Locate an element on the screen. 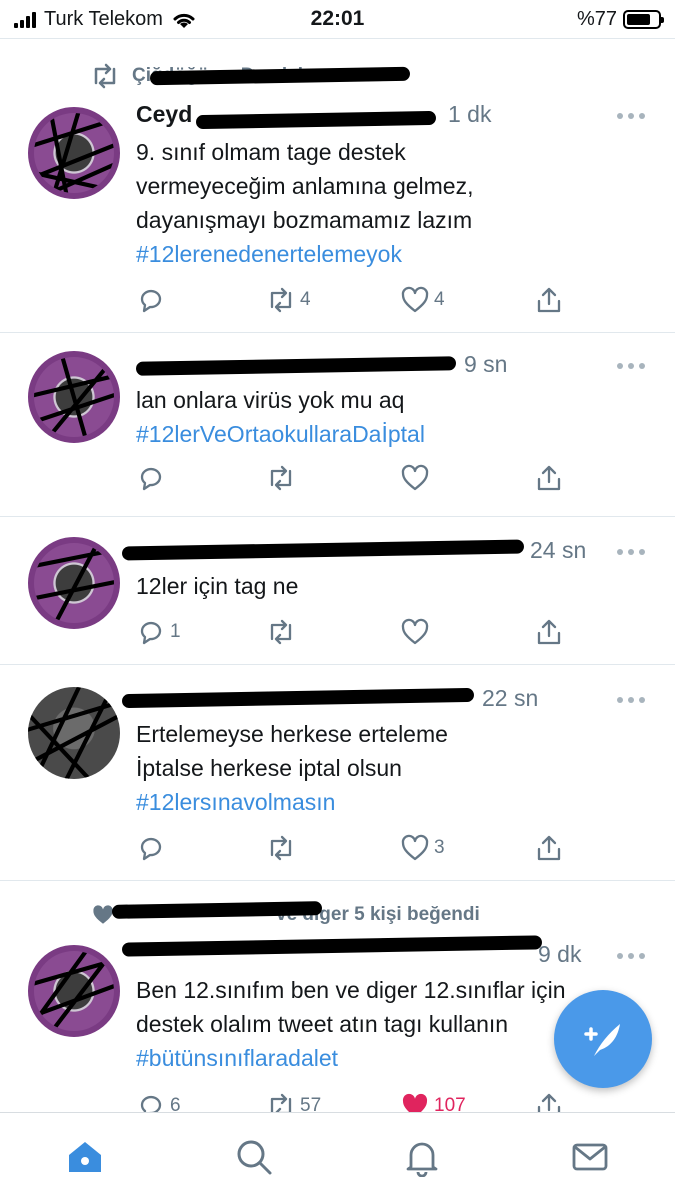  messages-icon is located at coordinates (590, 1157).